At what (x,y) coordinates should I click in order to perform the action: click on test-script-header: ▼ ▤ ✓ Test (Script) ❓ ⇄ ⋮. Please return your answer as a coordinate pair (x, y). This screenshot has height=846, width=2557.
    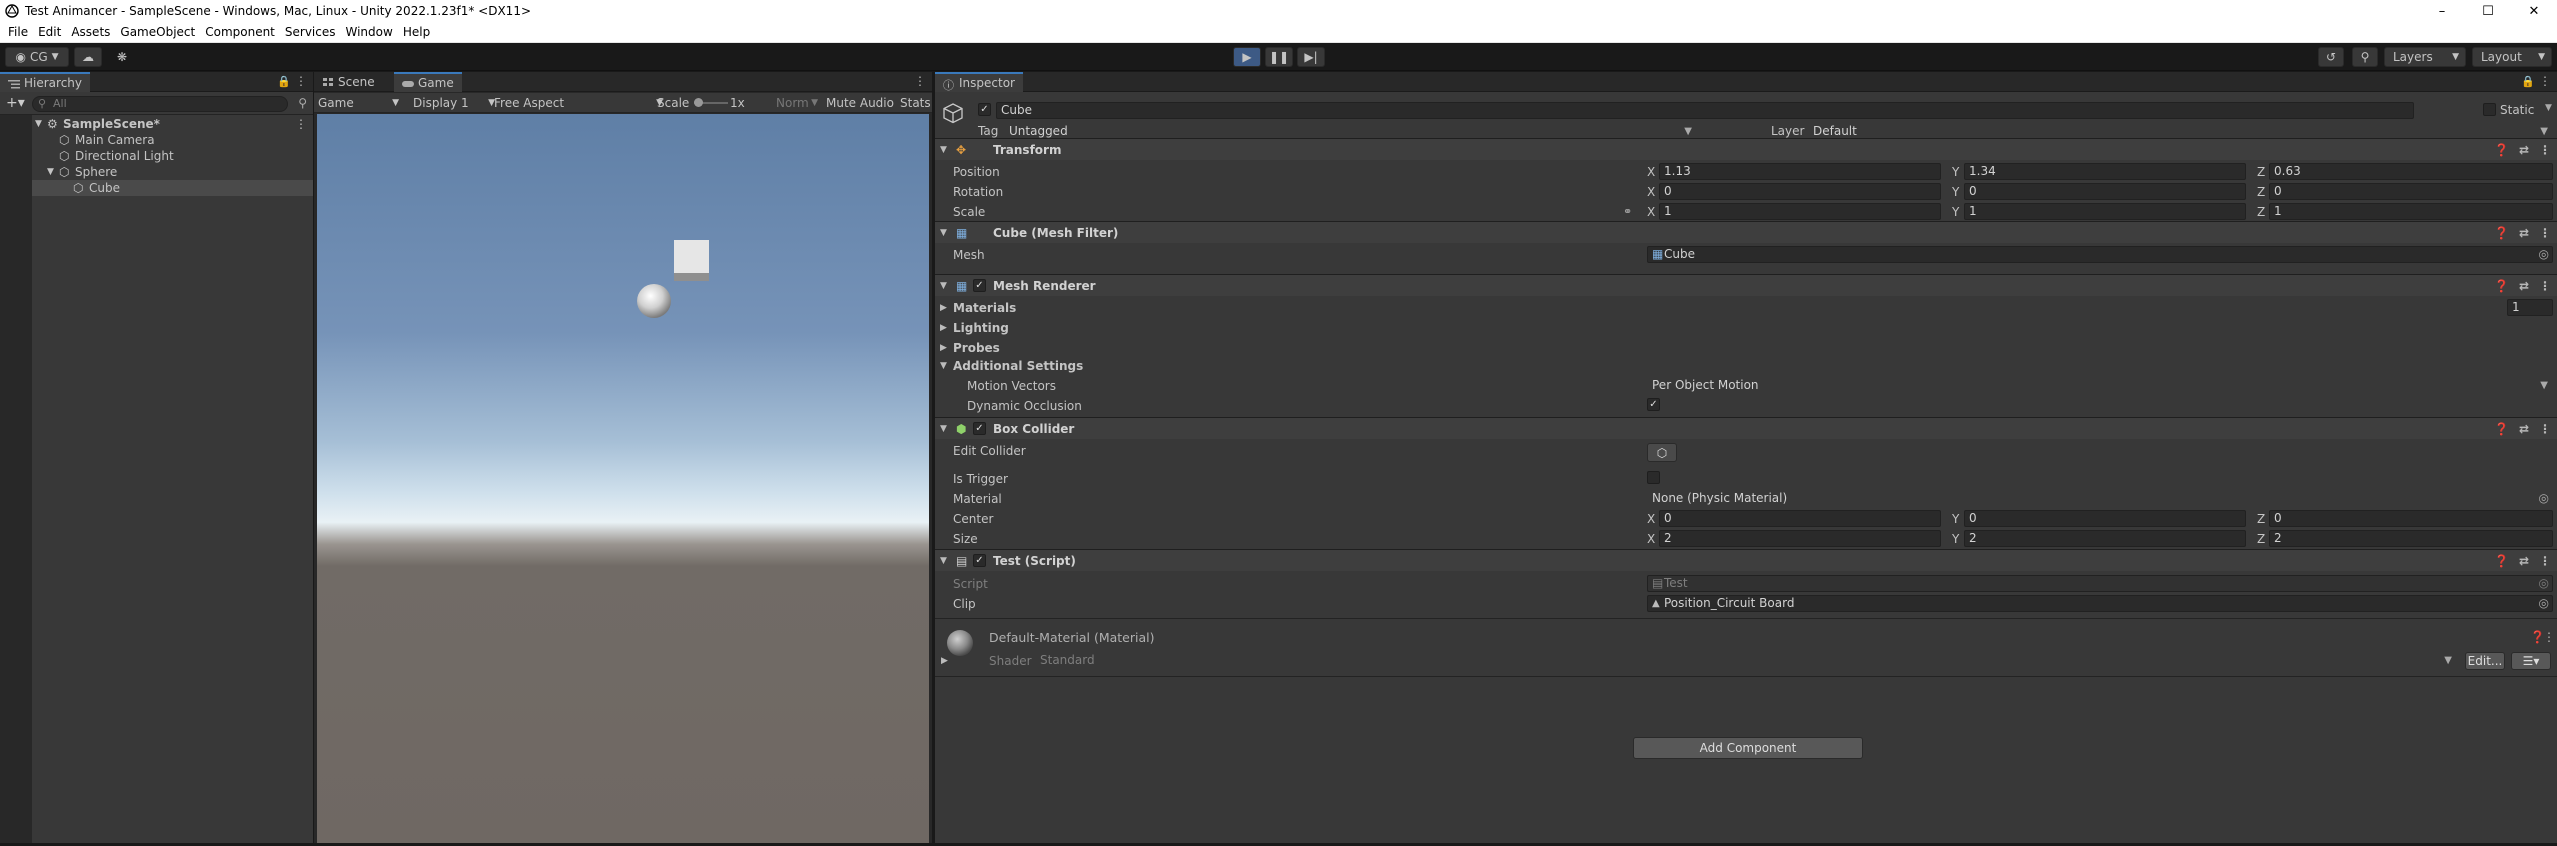
    Looking at the image, I should click on (1746, 560).